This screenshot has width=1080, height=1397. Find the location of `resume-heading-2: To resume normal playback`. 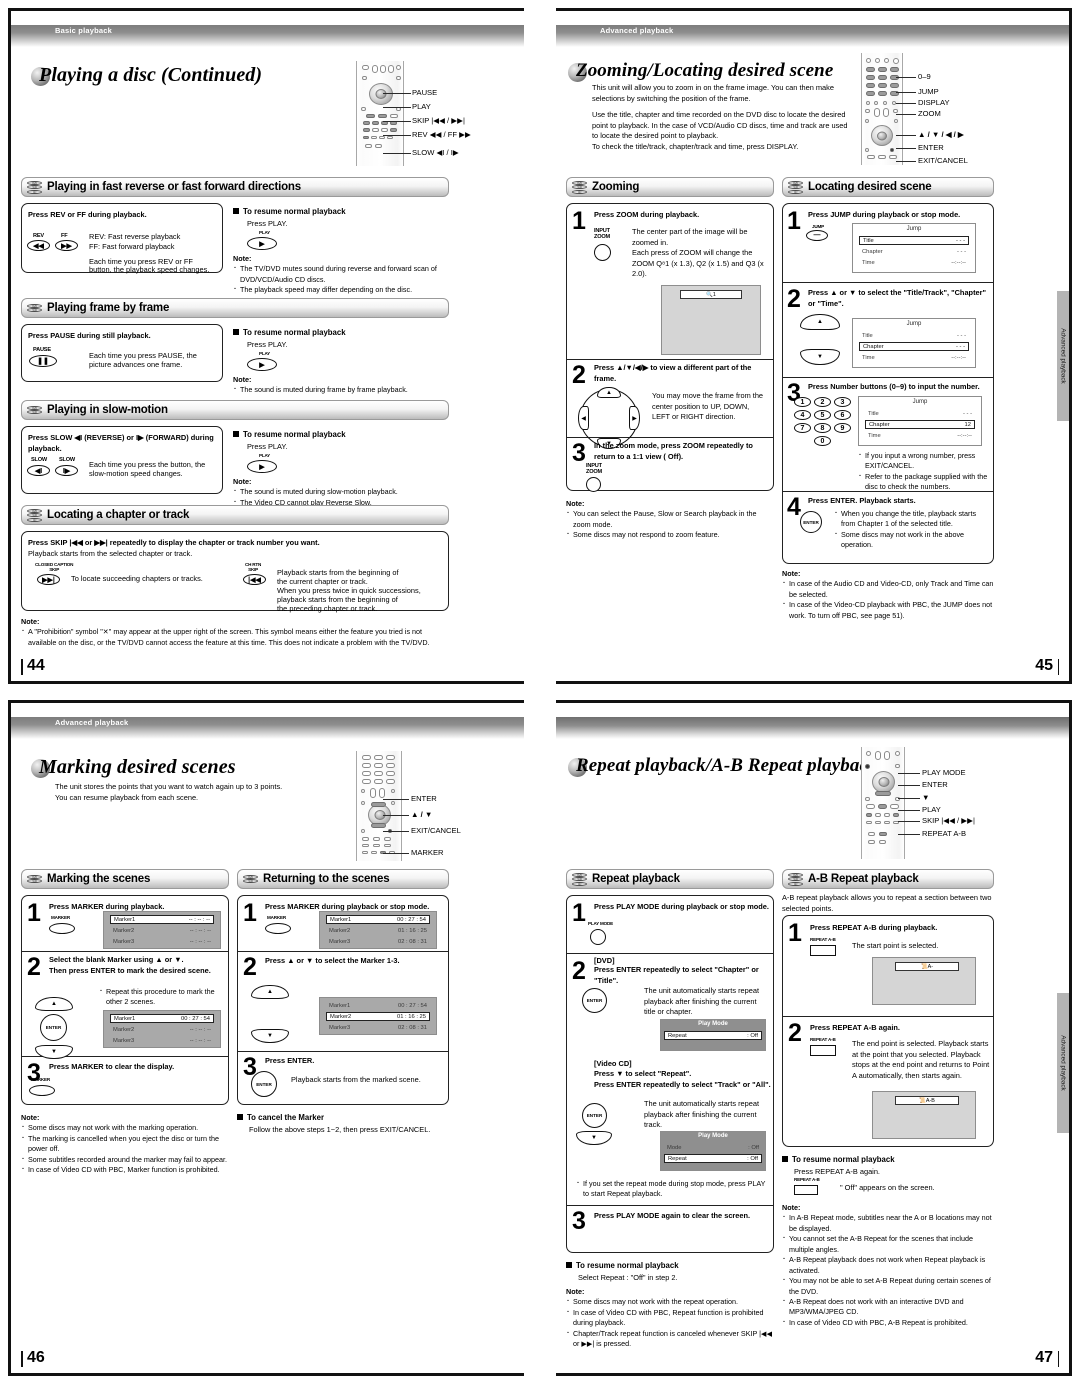

resume-heading-2: To resume normal playback is located at coordinates (289, 332).